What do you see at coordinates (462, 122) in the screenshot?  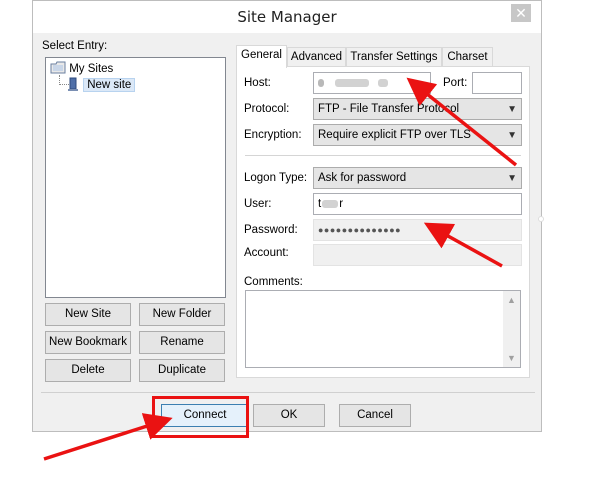 I see `arrow-to-host` at bounding box center [462, 122].